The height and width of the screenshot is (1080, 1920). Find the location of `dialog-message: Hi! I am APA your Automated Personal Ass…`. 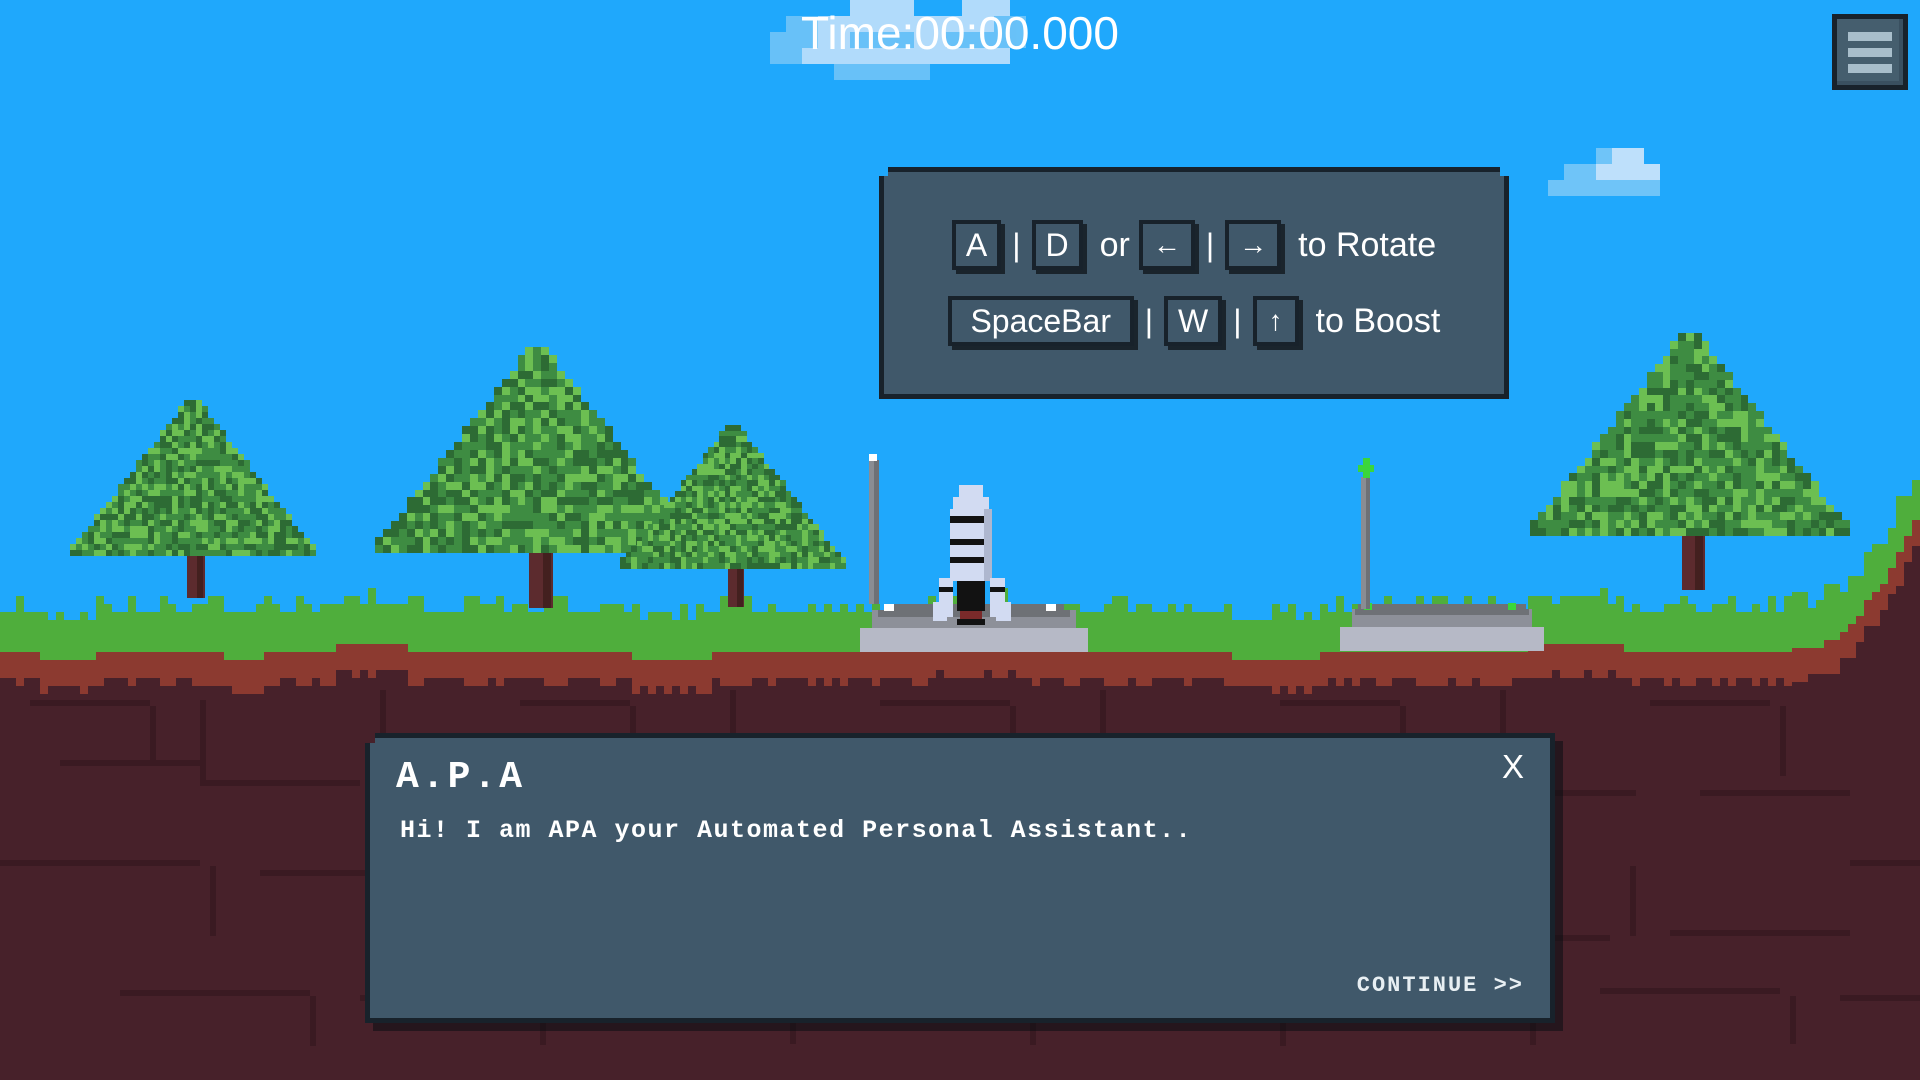

dialog-message: Hi! I am APA your Automated Personal Ass… is located at coordinates (796, 830).